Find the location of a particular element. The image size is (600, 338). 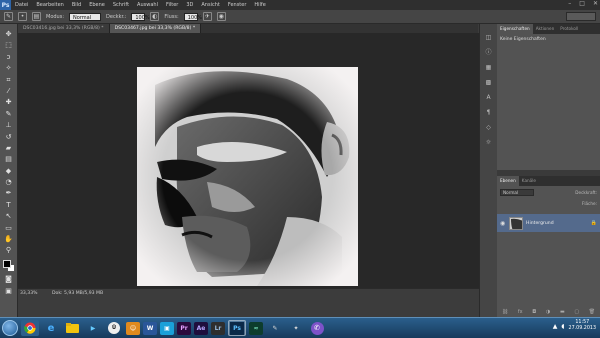

history-brush-icon: ↺ is located at coordinates (9, 137).